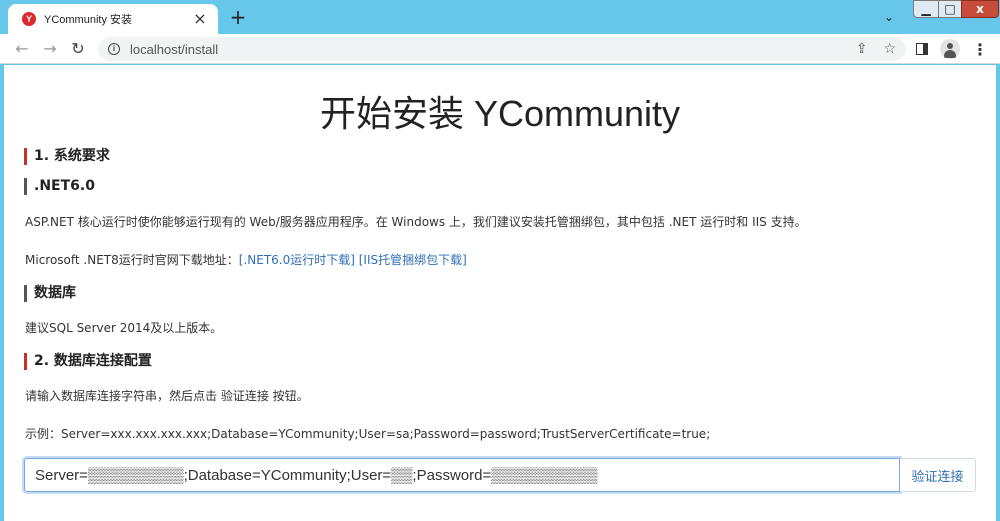 The image size is (1000, 521). I want to click on browser-toolbar: ← → ↻ i localhost/install ⇪ ☆ ⋮, so click(500, 49).